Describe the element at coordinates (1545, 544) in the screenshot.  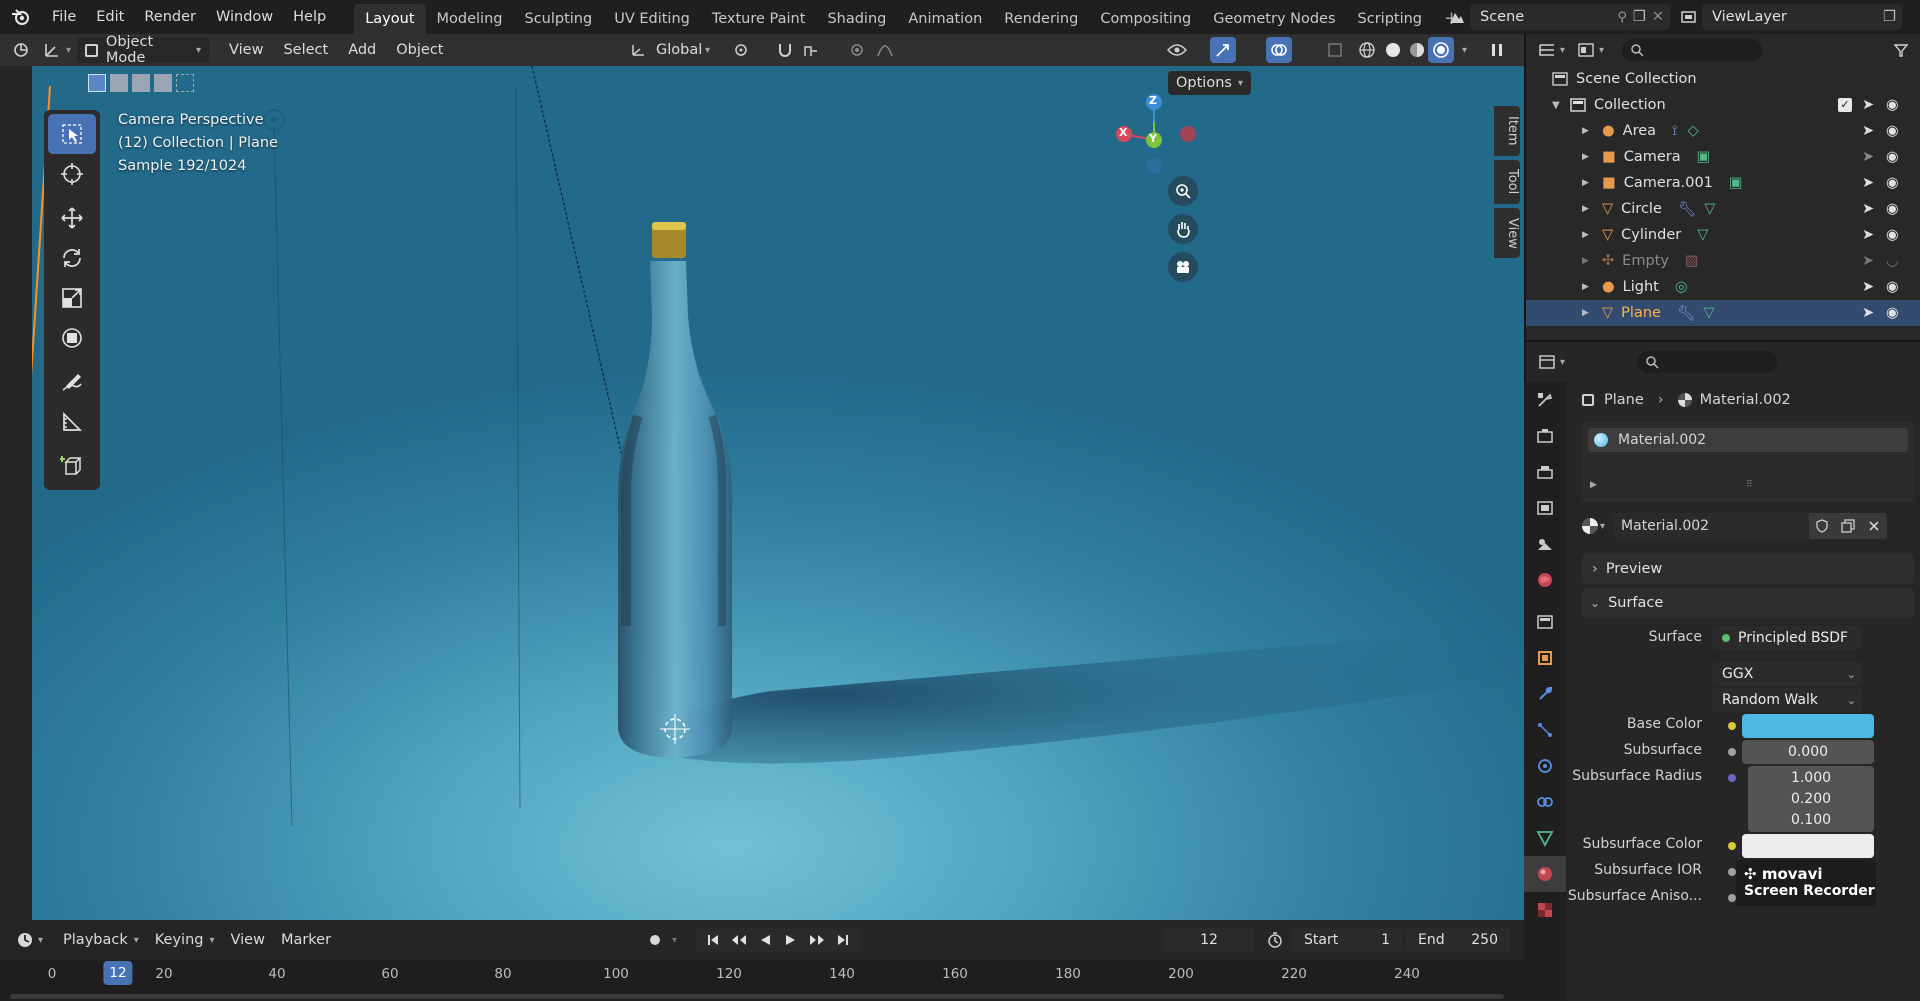
I see `scene-tab-icon` at that location.